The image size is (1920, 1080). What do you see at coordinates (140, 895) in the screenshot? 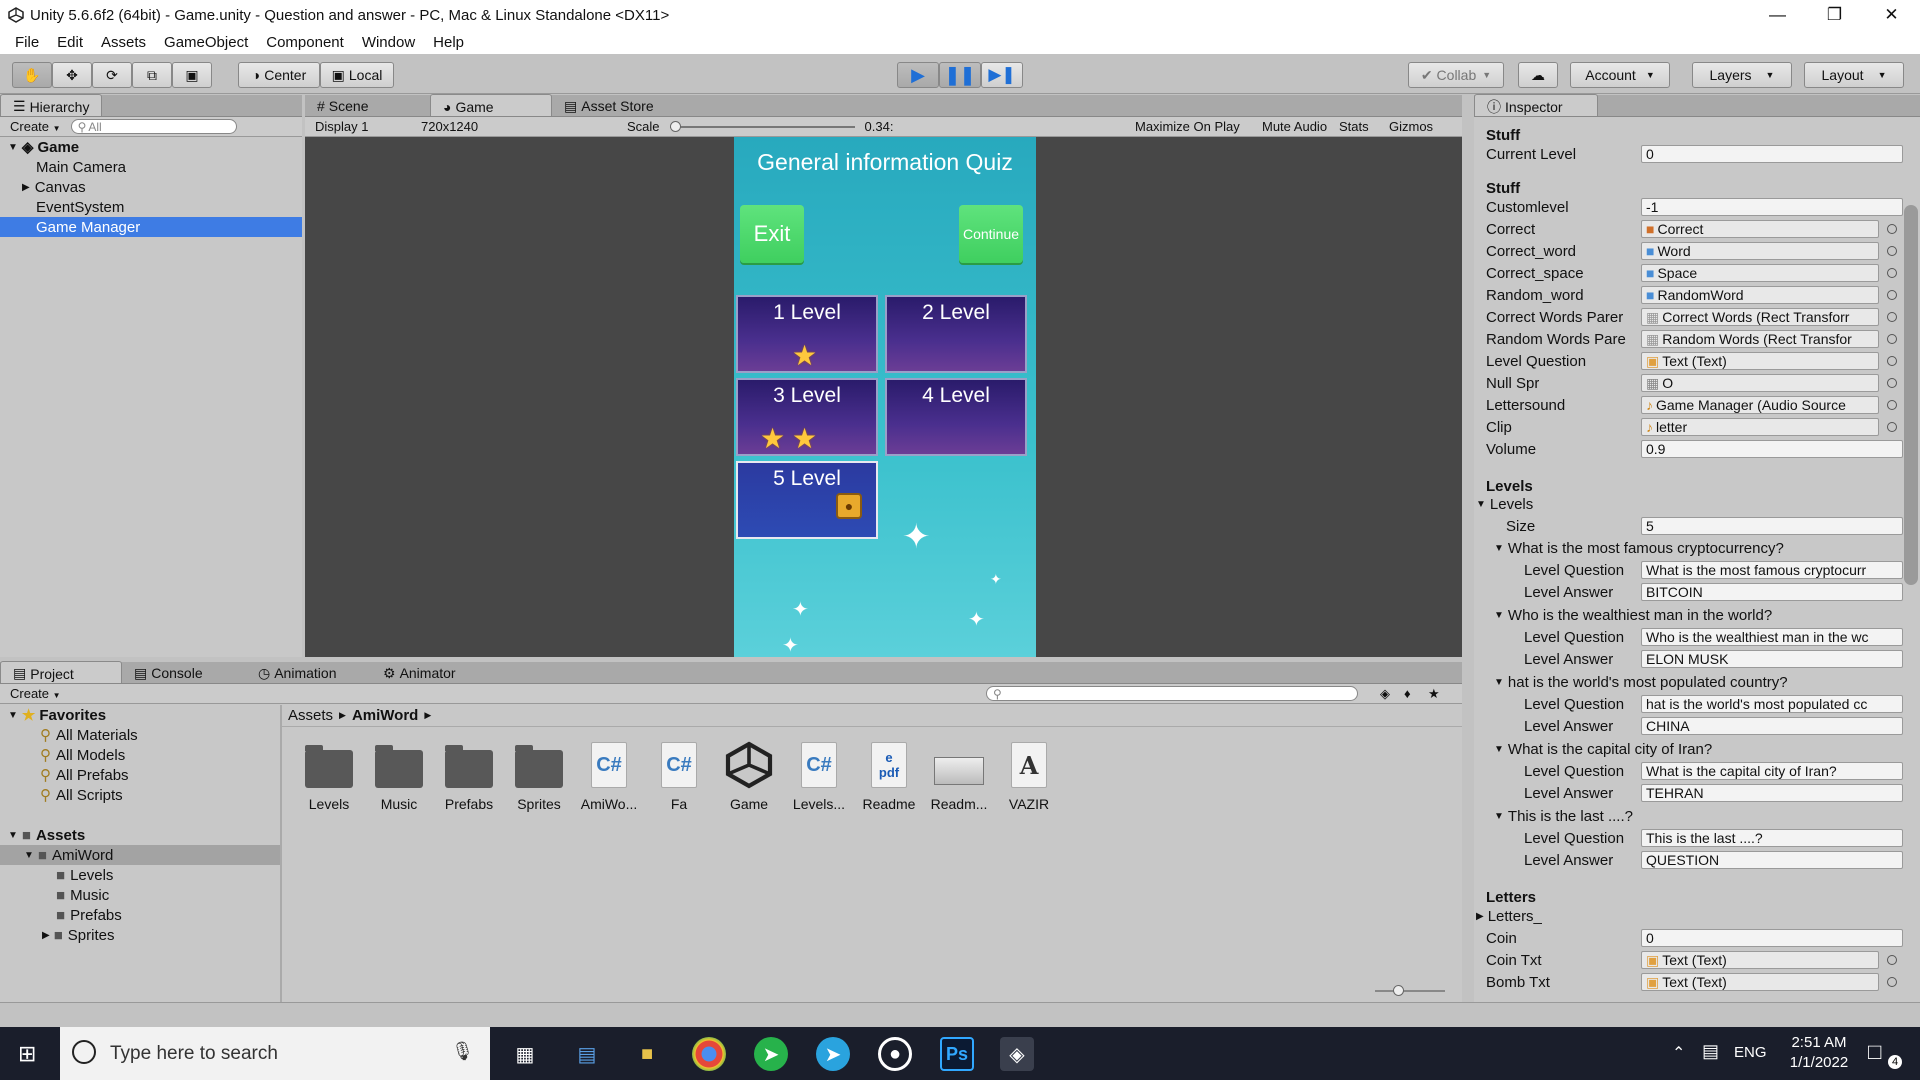
I see `tree-item-music: ■ Music` at bounding box center [140, 895].